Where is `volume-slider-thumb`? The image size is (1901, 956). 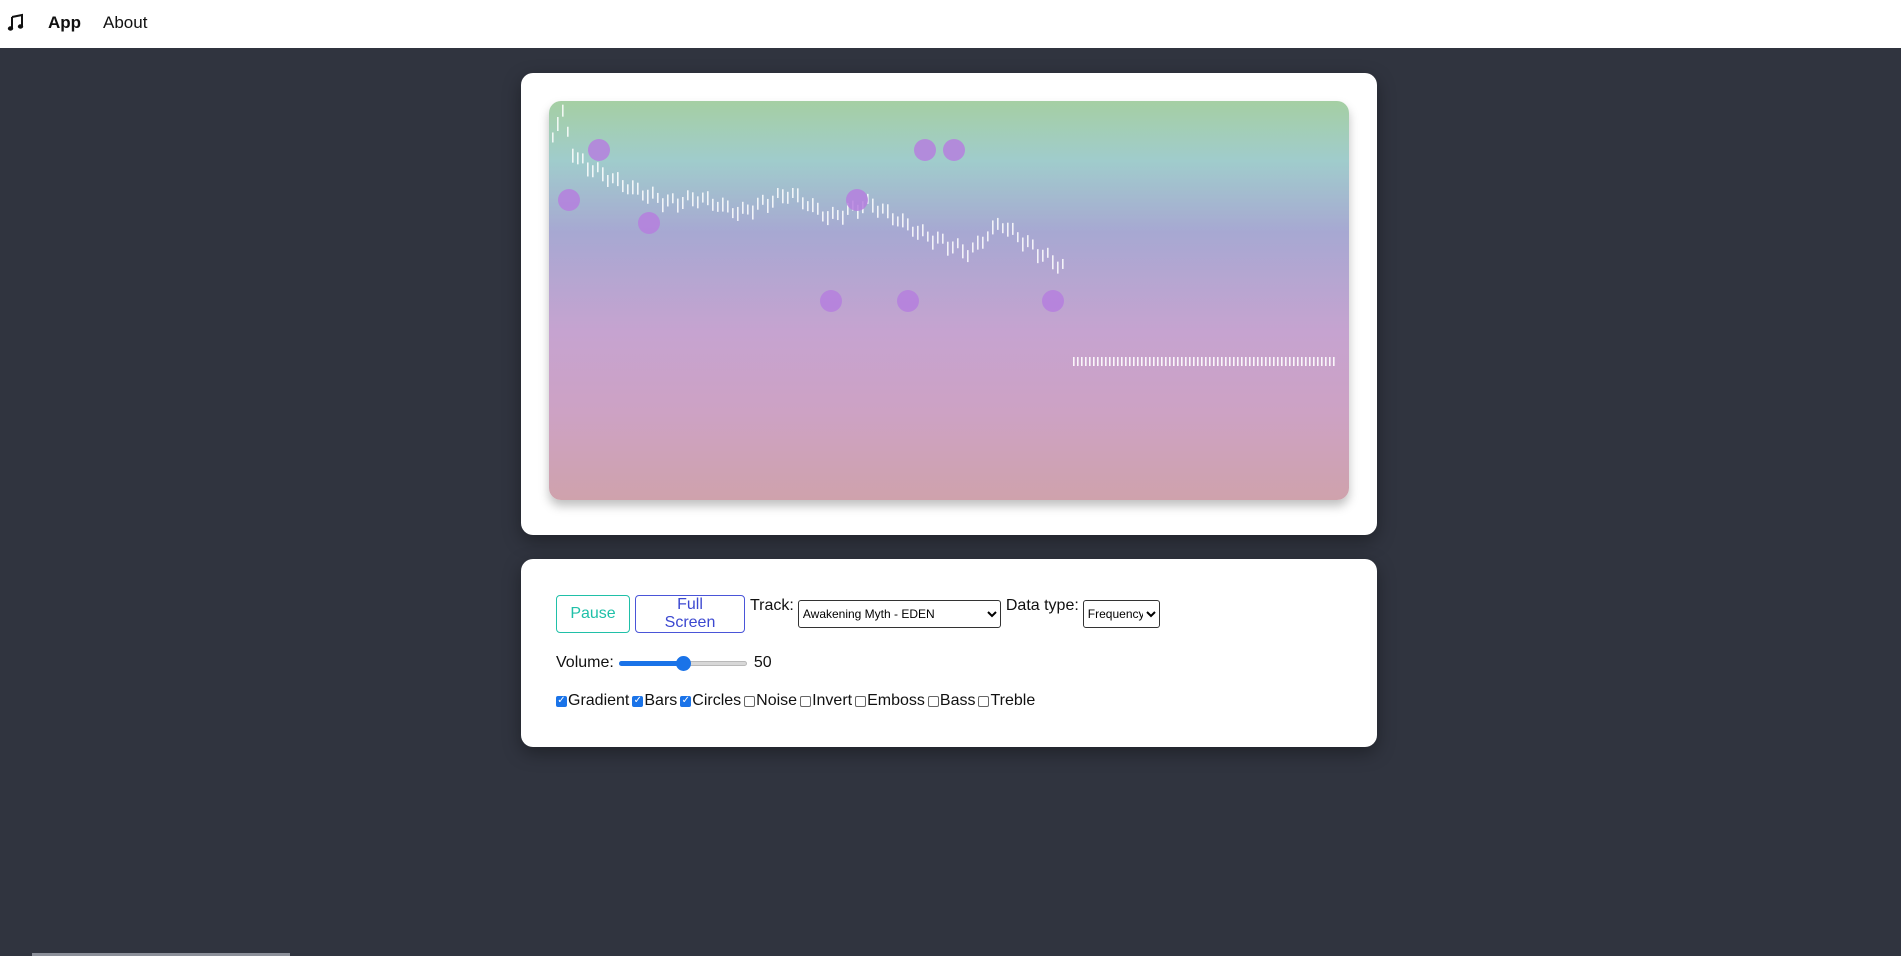 volume-slider-thumb is located at coordinates (683, 663).